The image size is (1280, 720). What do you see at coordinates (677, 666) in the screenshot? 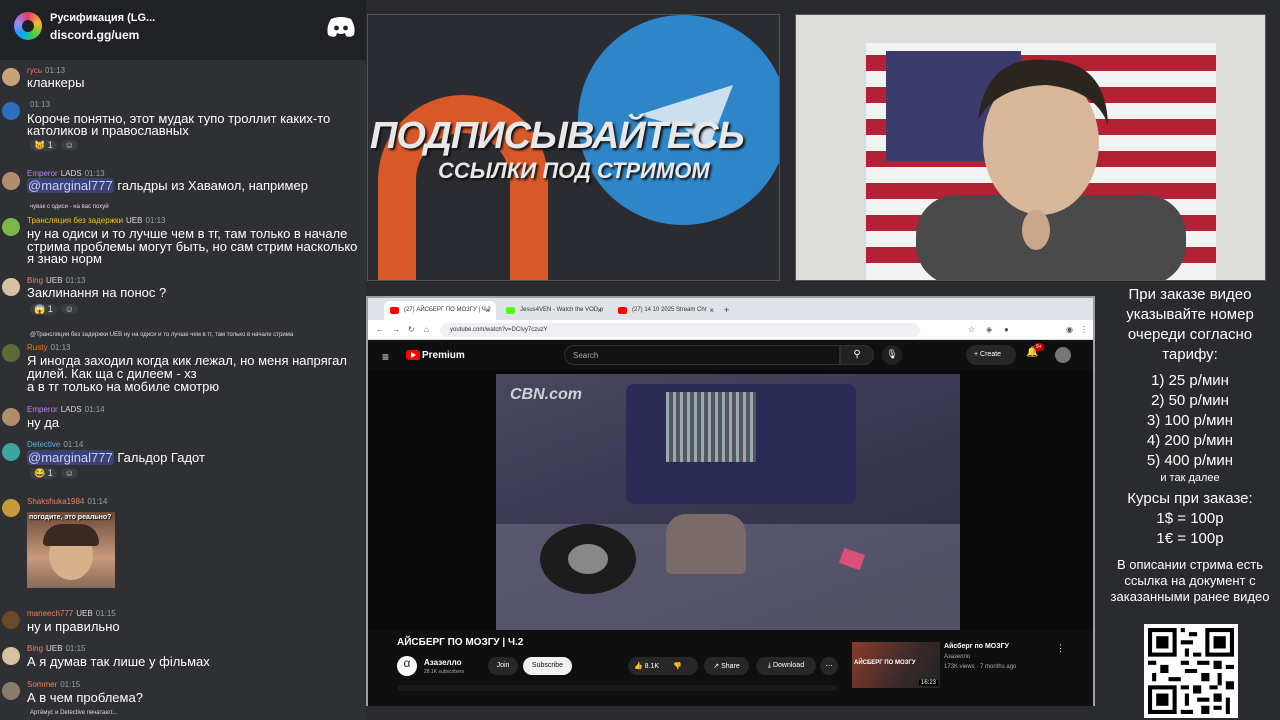
I see `dislike-icon: 👎` at bounding box center [677, 666].